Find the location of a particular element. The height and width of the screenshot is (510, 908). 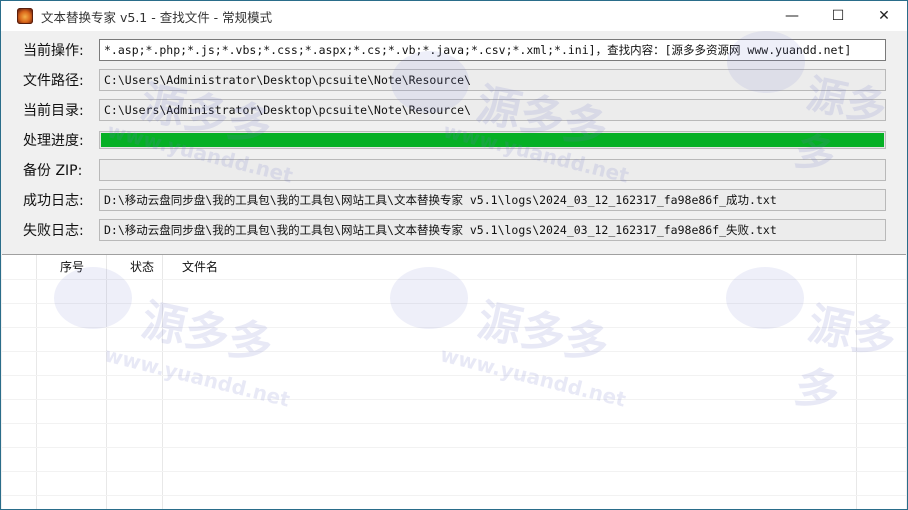

column-header-status: 状态 is located at coordinates (142, 267).